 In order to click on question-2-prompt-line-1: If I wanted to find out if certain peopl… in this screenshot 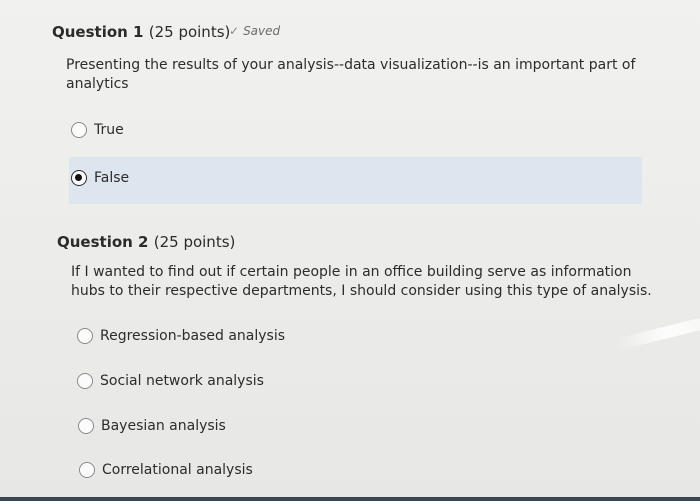, I will do `click(351, 272)`.